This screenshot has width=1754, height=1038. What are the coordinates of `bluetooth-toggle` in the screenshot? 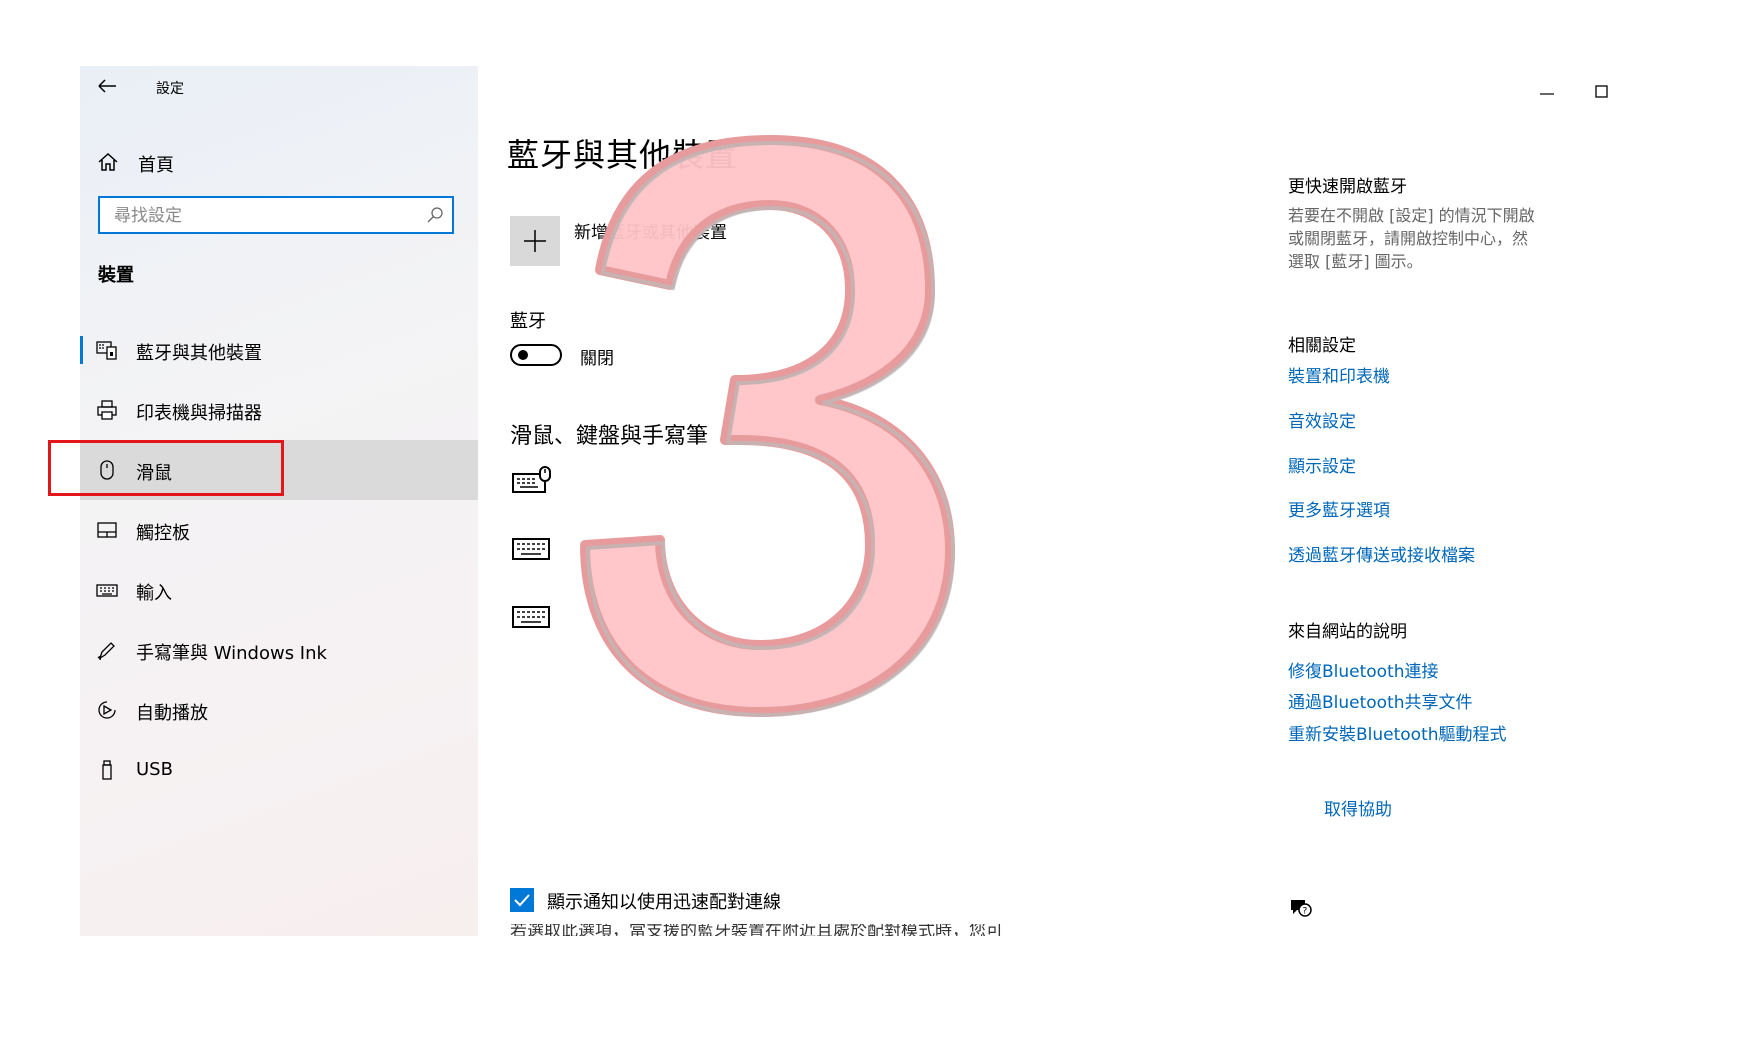 It's located at (536, 355).